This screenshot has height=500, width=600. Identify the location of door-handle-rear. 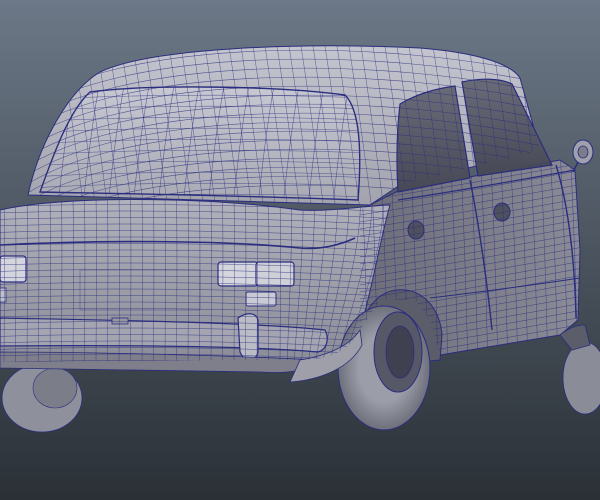
(416, 230).